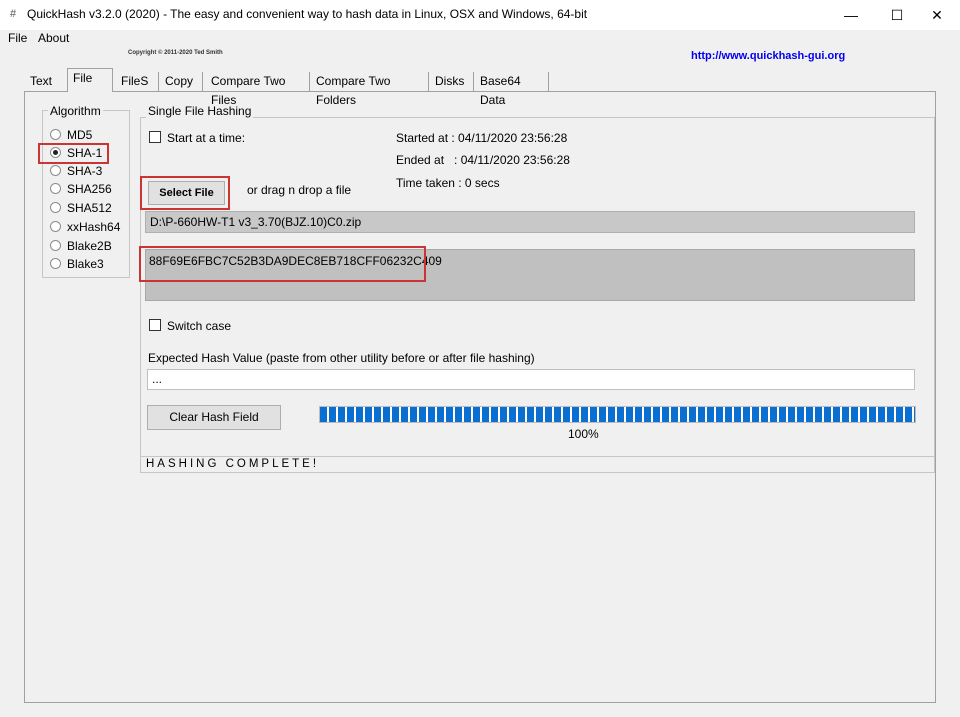  I want to click on website-link: http://www.quickhash-gui.org, so click(768, 56).